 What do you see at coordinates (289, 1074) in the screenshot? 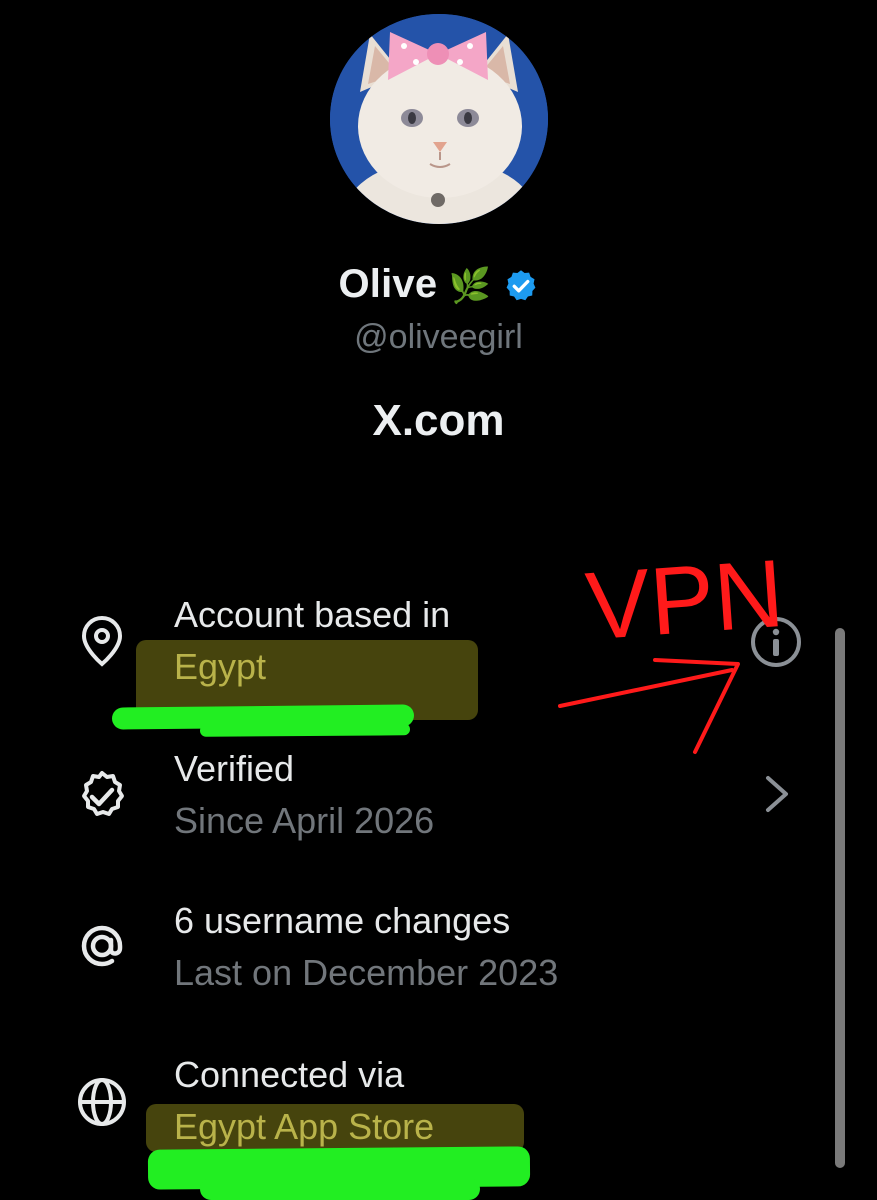
I see `row-title-connected-via: Connected via` at bounding box center [289, 1074].